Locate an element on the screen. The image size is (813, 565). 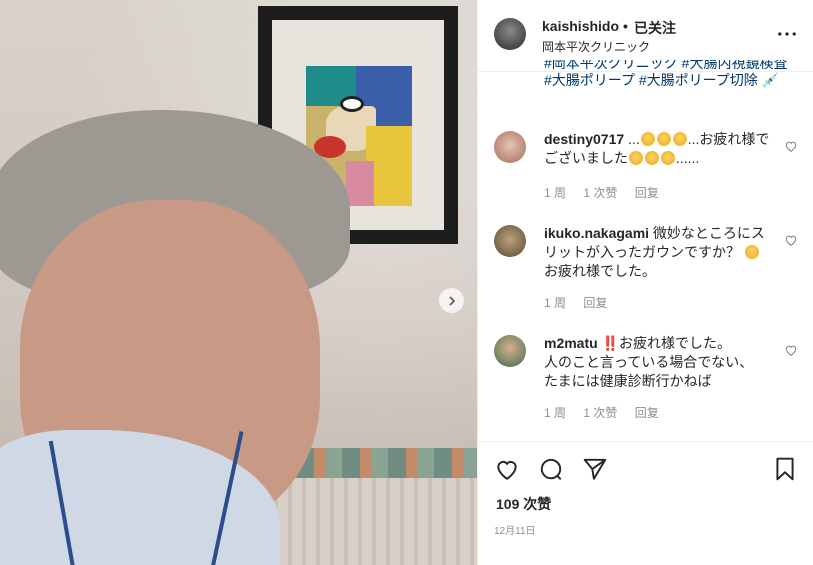
caption-hashtags-partial: #岡本平次クリニック #大腸内視鏡検査 is located at coordinates (669, 65).